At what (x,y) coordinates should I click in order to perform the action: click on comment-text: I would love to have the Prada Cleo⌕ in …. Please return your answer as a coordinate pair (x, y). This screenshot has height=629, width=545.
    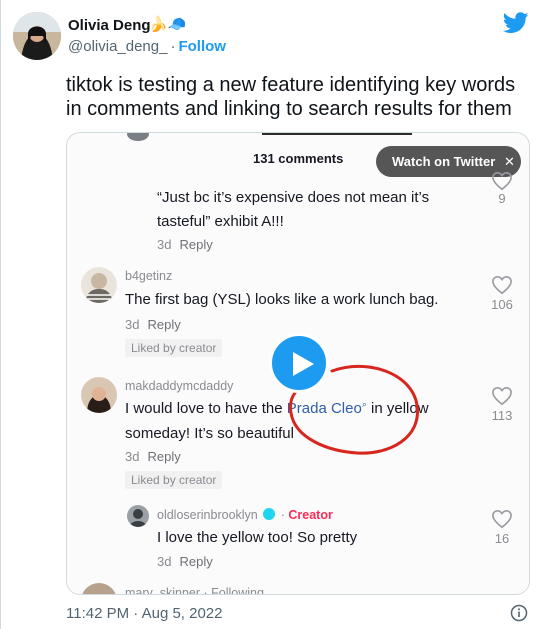
    Looking at the image, I should click on (277, 408).